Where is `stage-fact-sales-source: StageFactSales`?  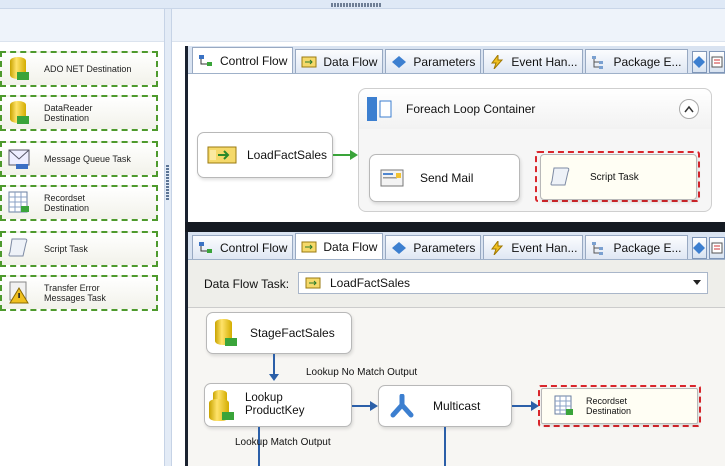 stage-fact-sales-source: StageFactSales is located at coordinates (279, 333).